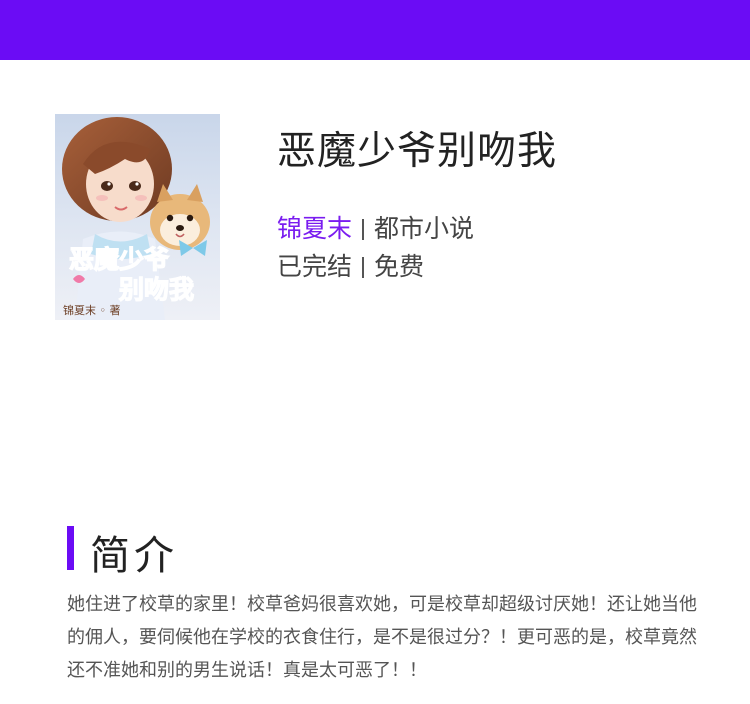  Describe the element at coordinates (91, 310) in the screenshot. I see `cover-author-art: 锦夏末 ◦ 著` at that location.